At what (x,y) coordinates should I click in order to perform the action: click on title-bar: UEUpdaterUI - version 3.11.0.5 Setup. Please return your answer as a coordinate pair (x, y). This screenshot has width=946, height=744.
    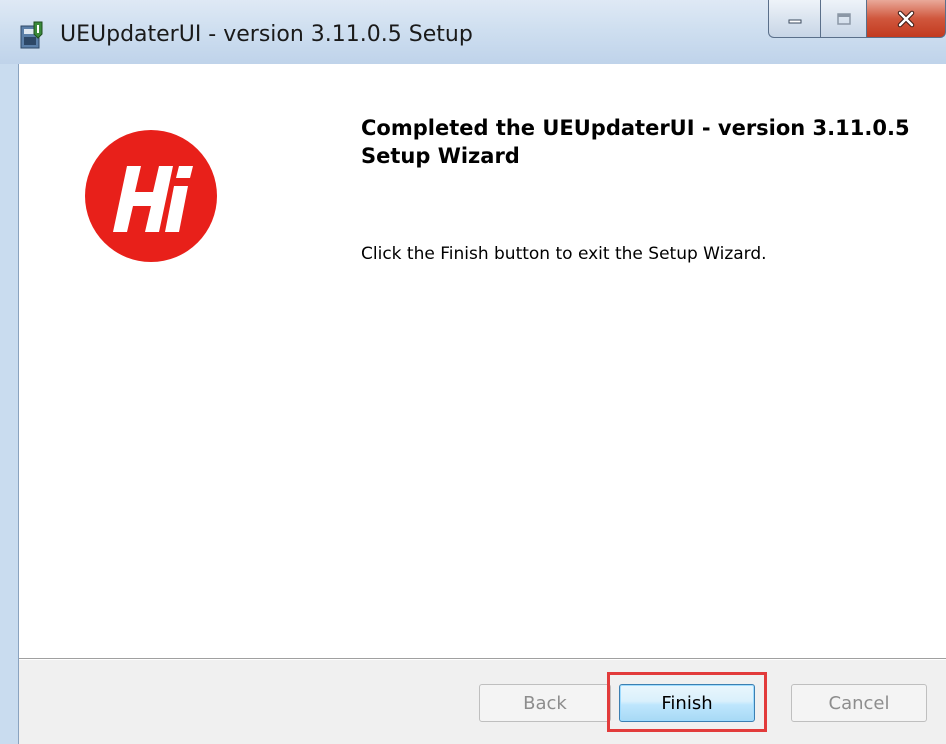
    Looking at the image, I should click on (473, 32).